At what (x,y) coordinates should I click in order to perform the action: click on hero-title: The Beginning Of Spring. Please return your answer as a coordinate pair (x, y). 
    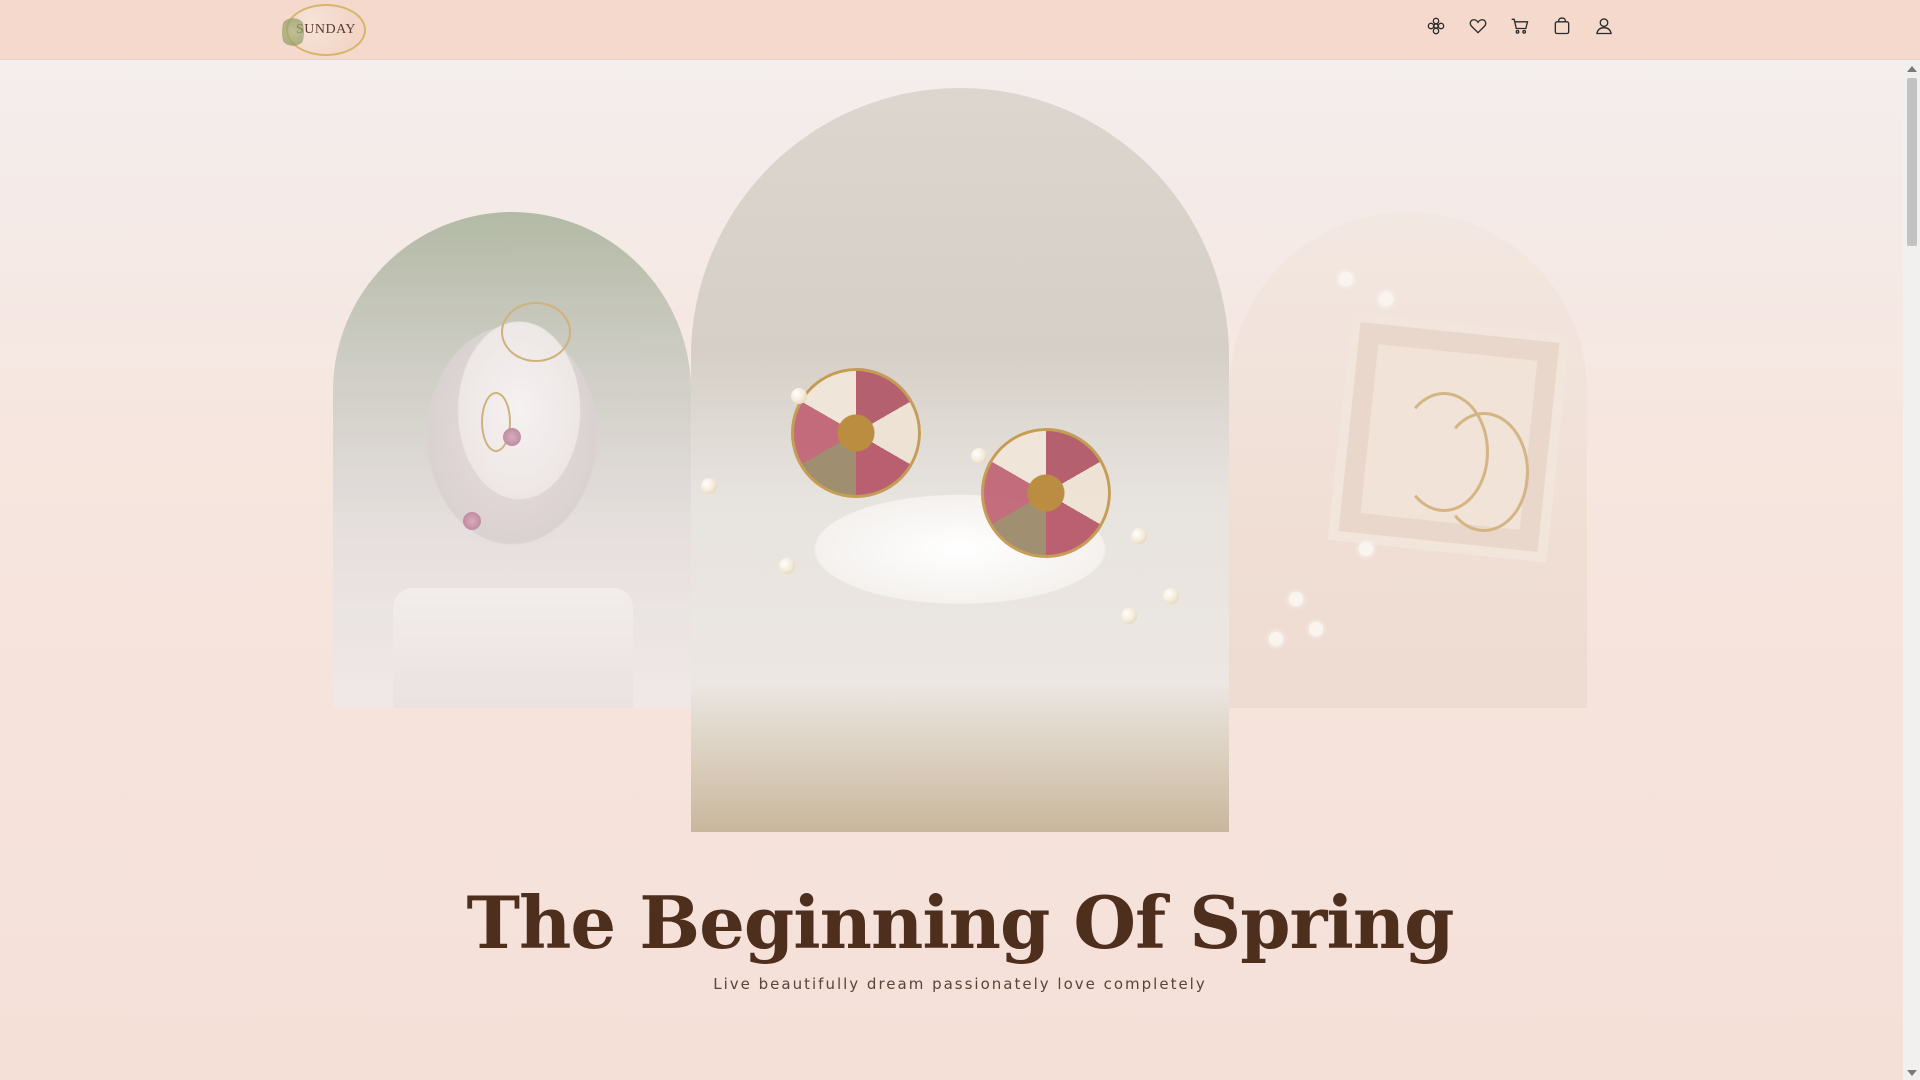
    Looking at the image, I should click on (960, 922).